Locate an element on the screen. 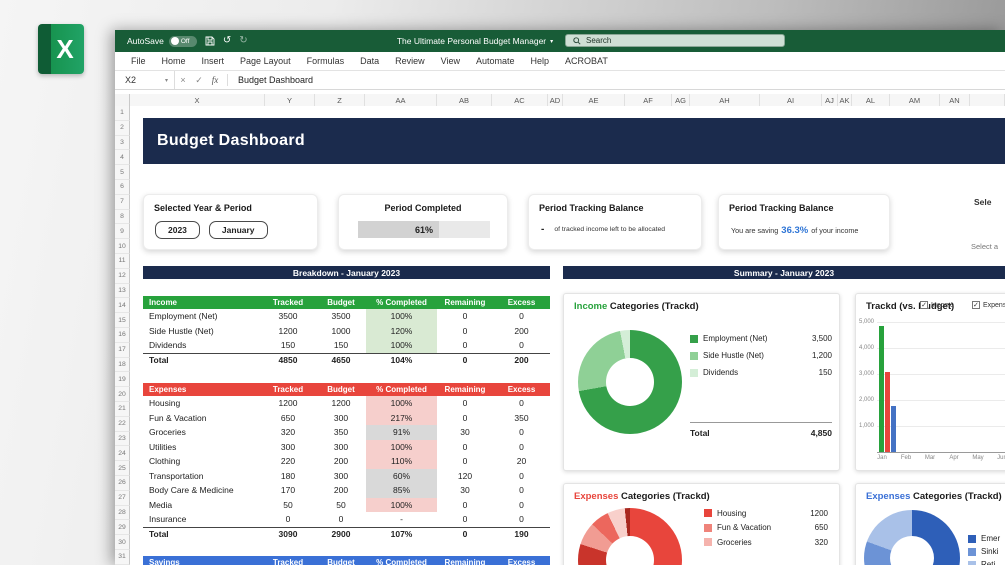 The width and height of the screenshot is (1005, 565). savings-donut-chart is located at coordinates (912, 537).